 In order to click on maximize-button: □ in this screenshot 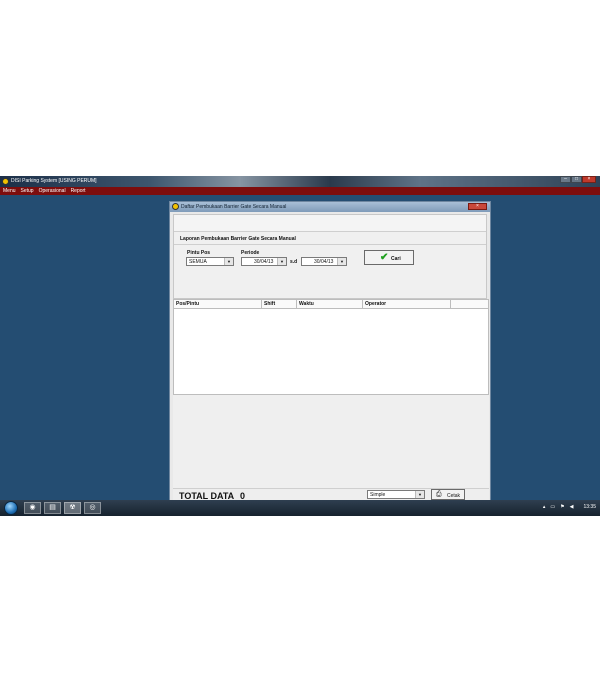, I will do `click(576, 179)`.